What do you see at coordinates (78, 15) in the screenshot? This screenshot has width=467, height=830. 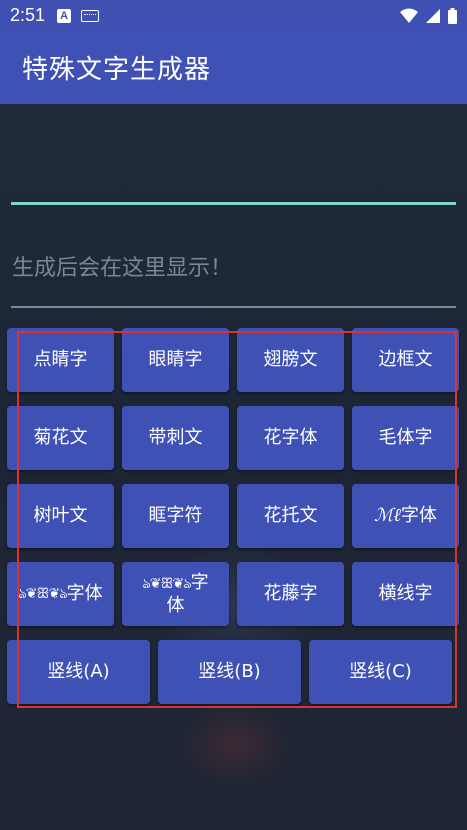 I see `notification-icons: A` at bounding box center [78, 15].